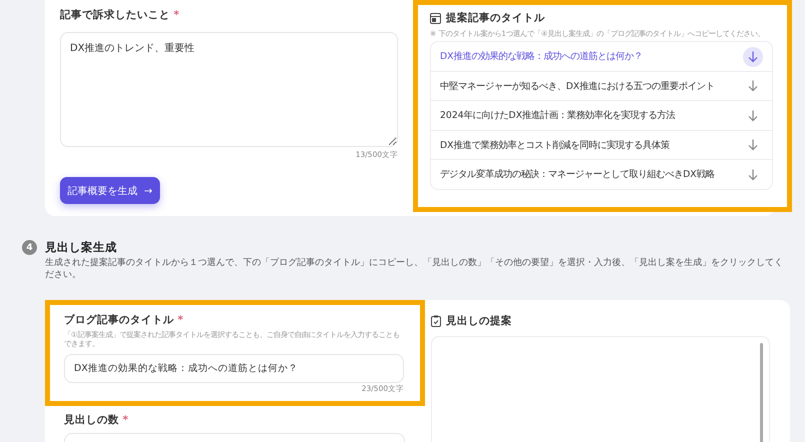 This screenshot has height=442, width=805. Describe the element at coordinates (81, 247) in the screenshot. I see `section-title: 見出し案生成` at that location.